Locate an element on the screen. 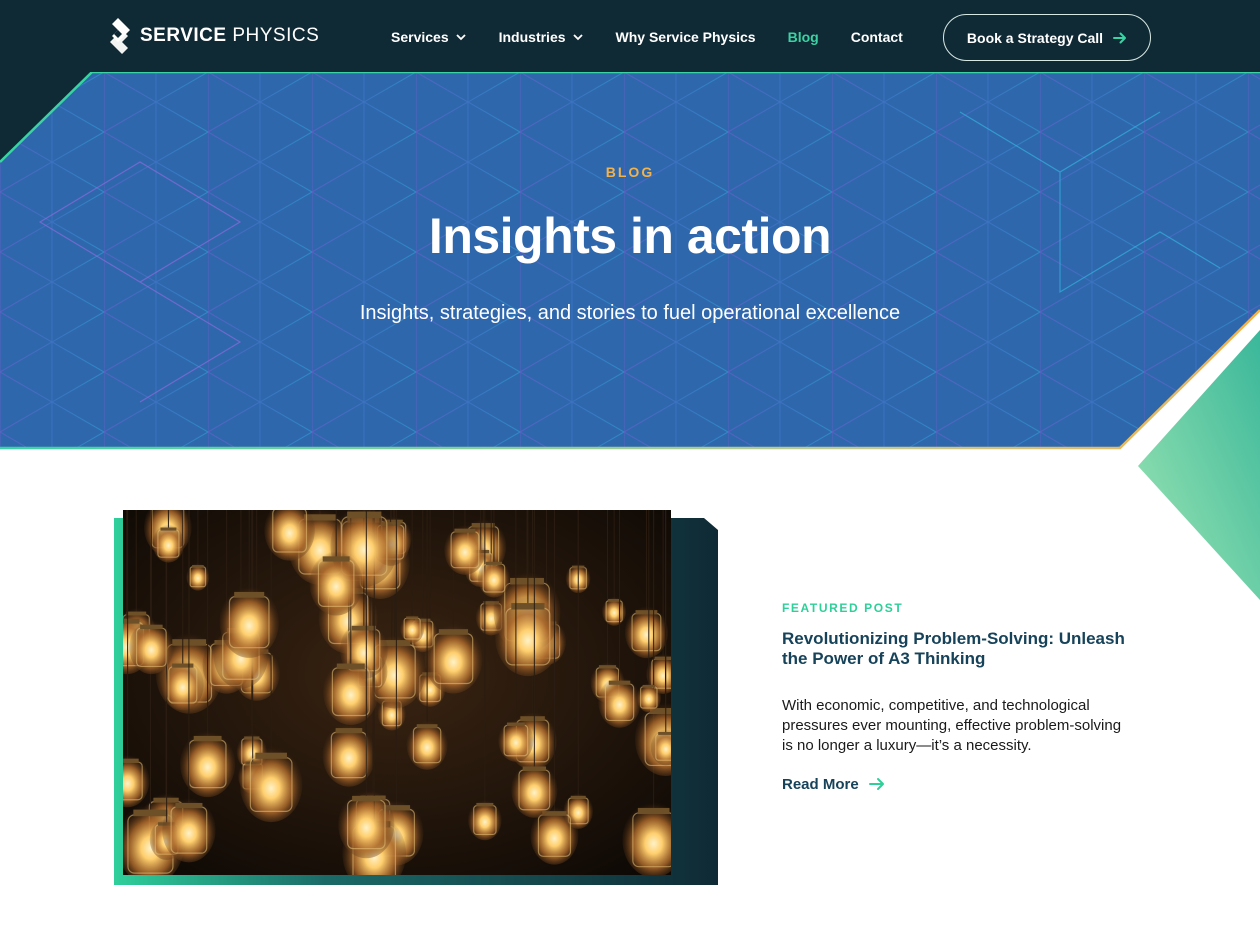  nav-item-label: Industries is located at coordinates (532, 37).